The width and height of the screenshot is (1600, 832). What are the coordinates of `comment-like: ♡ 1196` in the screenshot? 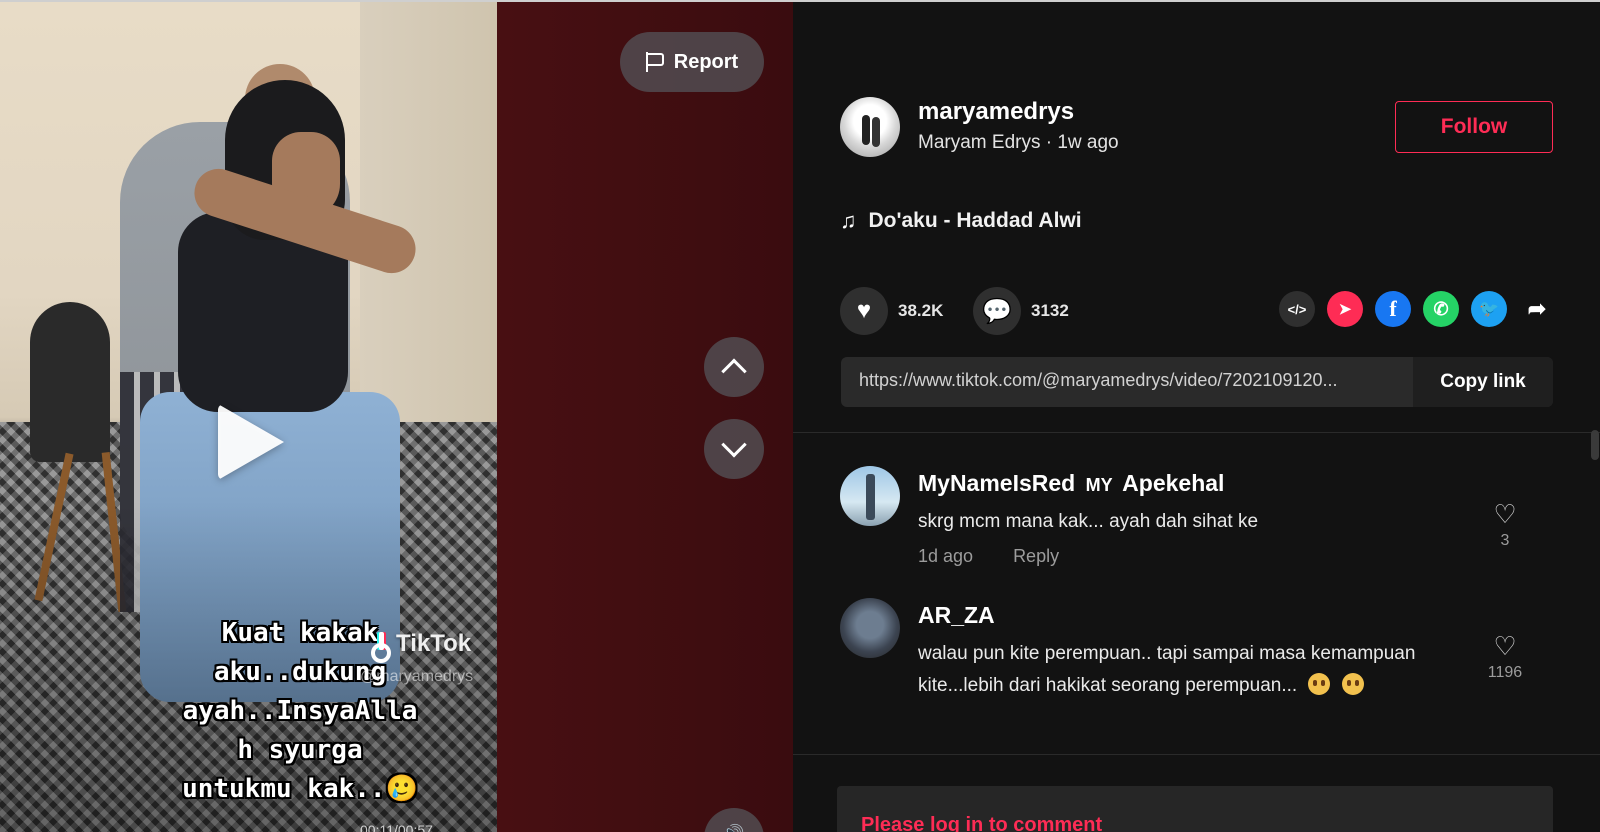 It's located at (1505, 657).